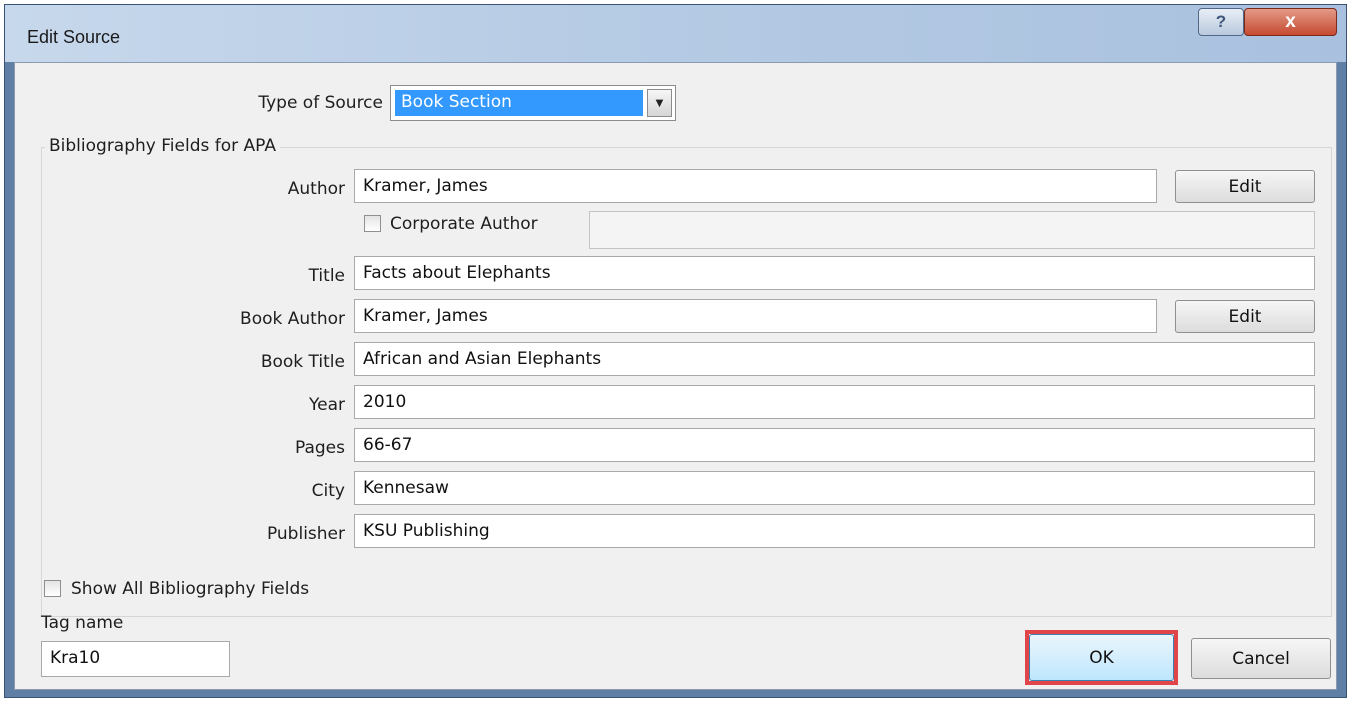 The height and width of the screenshot is (704, 1355). I want to click on type-of-source-select: Book Section ▼, so click(533, 103).